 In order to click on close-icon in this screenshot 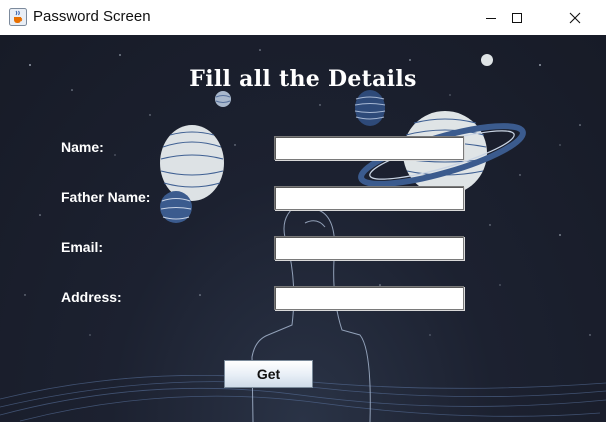, I will do `click(575, 17)`.